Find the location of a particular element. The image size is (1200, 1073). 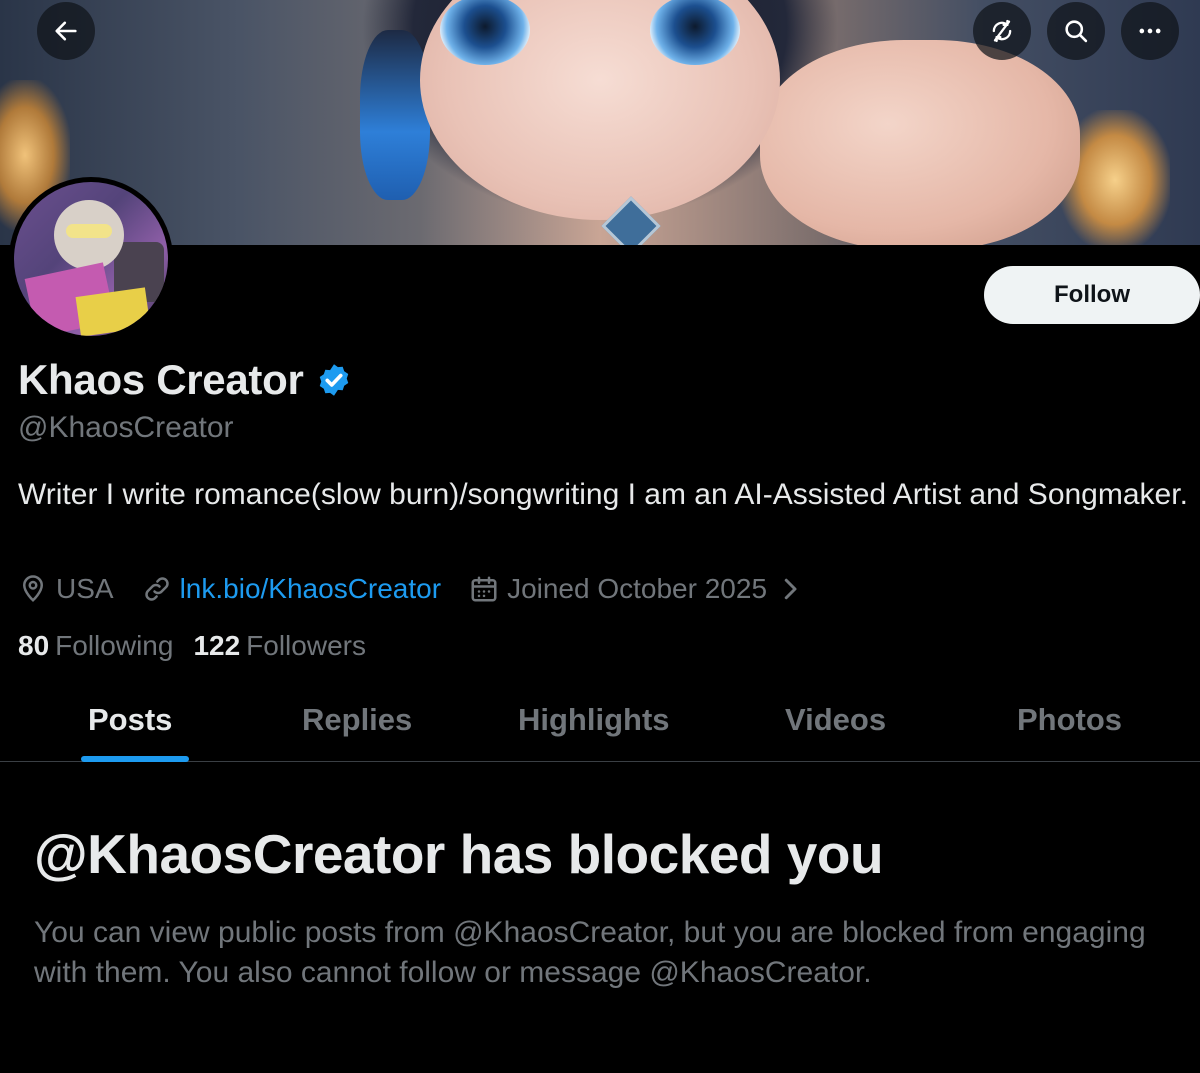

search-button is located at coordinates (1076, 31).